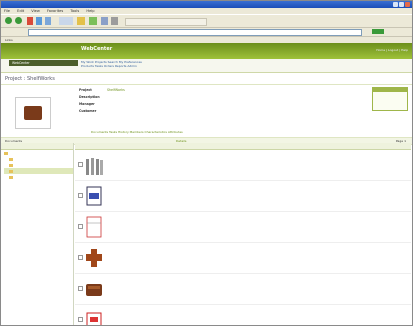  I want to click on actions-box-header, so click(390, 90).